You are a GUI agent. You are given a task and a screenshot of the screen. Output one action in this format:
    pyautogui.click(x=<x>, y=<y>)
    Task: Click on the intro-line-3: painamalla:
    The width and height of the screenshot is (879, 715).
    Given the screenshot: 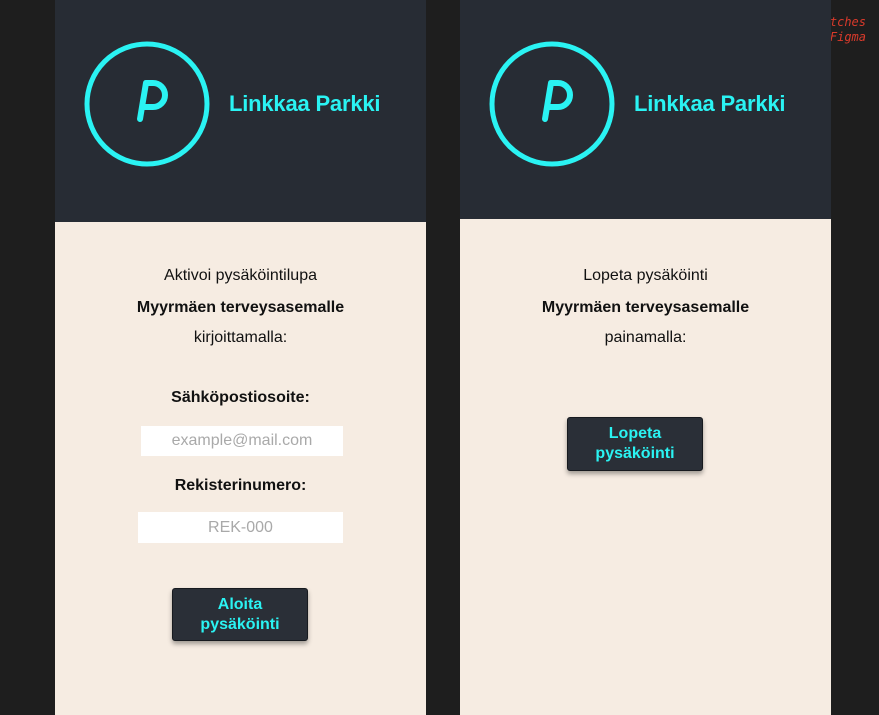 What is the action you would take?
    pyautogui.click(x=645, y=337)
    